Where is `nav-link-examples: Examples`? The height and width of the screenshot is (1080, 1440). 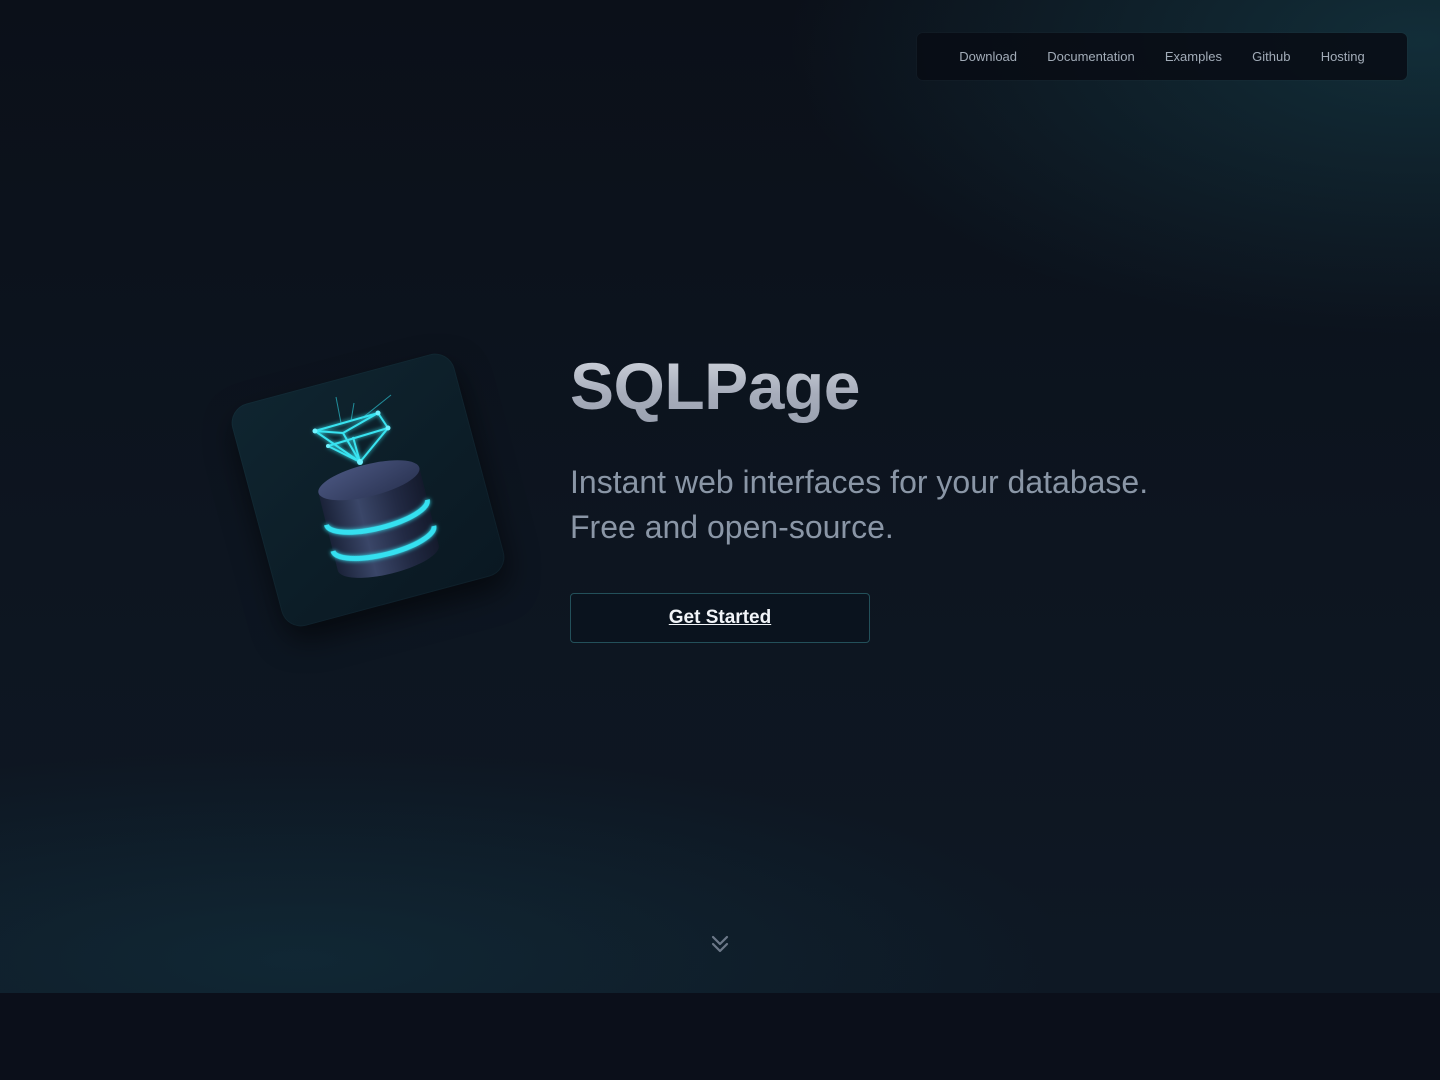
nav-link-examples: Examples is located at coordinates (1193, 56).